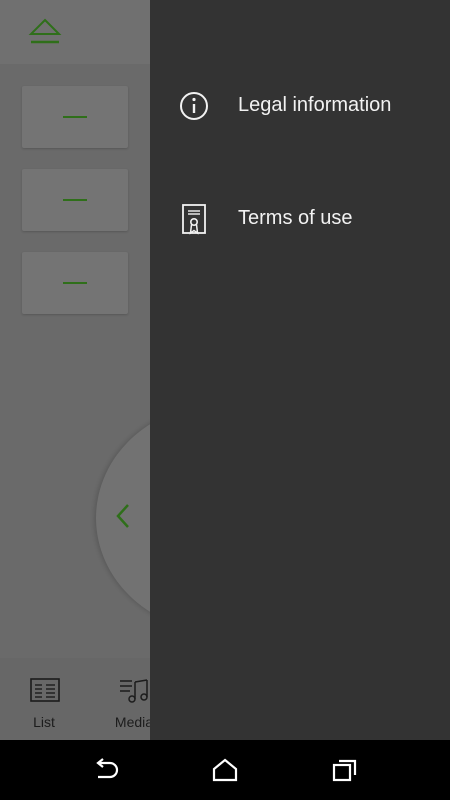 The image size is (450, 800). Describe the element at coordinates (194, 219) in the screenshot. I see `certificate-document-icon` at that location.